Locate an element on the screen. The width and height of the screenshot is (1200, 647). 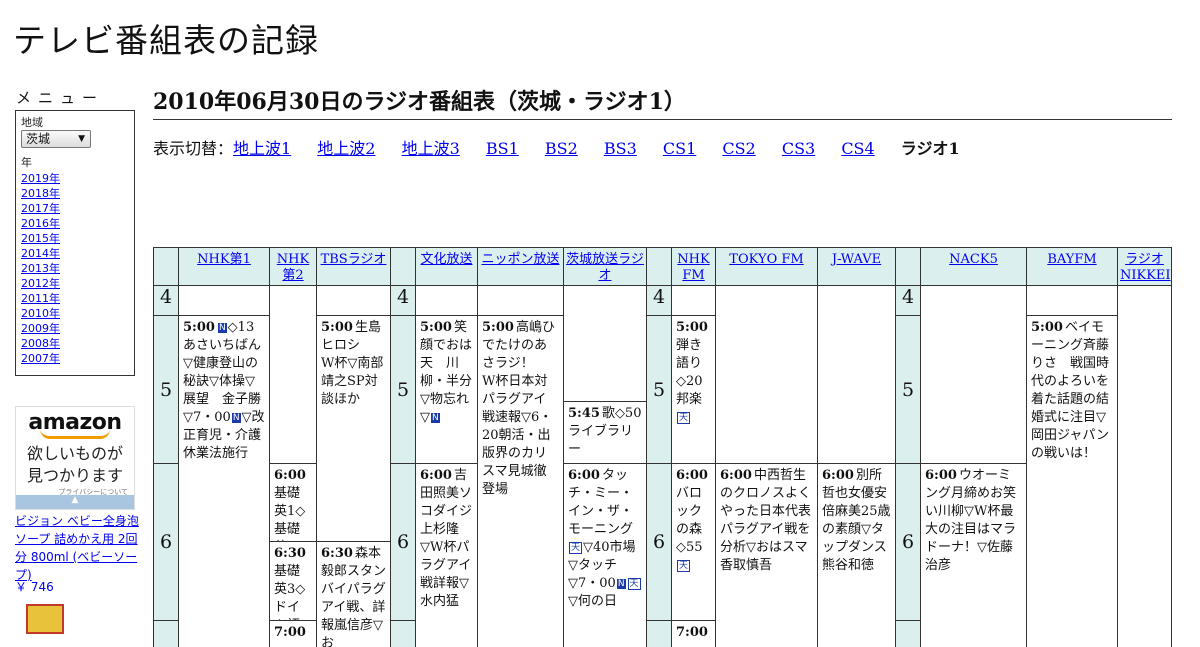
chevron-down-icon: ▼ is located at coordinates (81, 139).